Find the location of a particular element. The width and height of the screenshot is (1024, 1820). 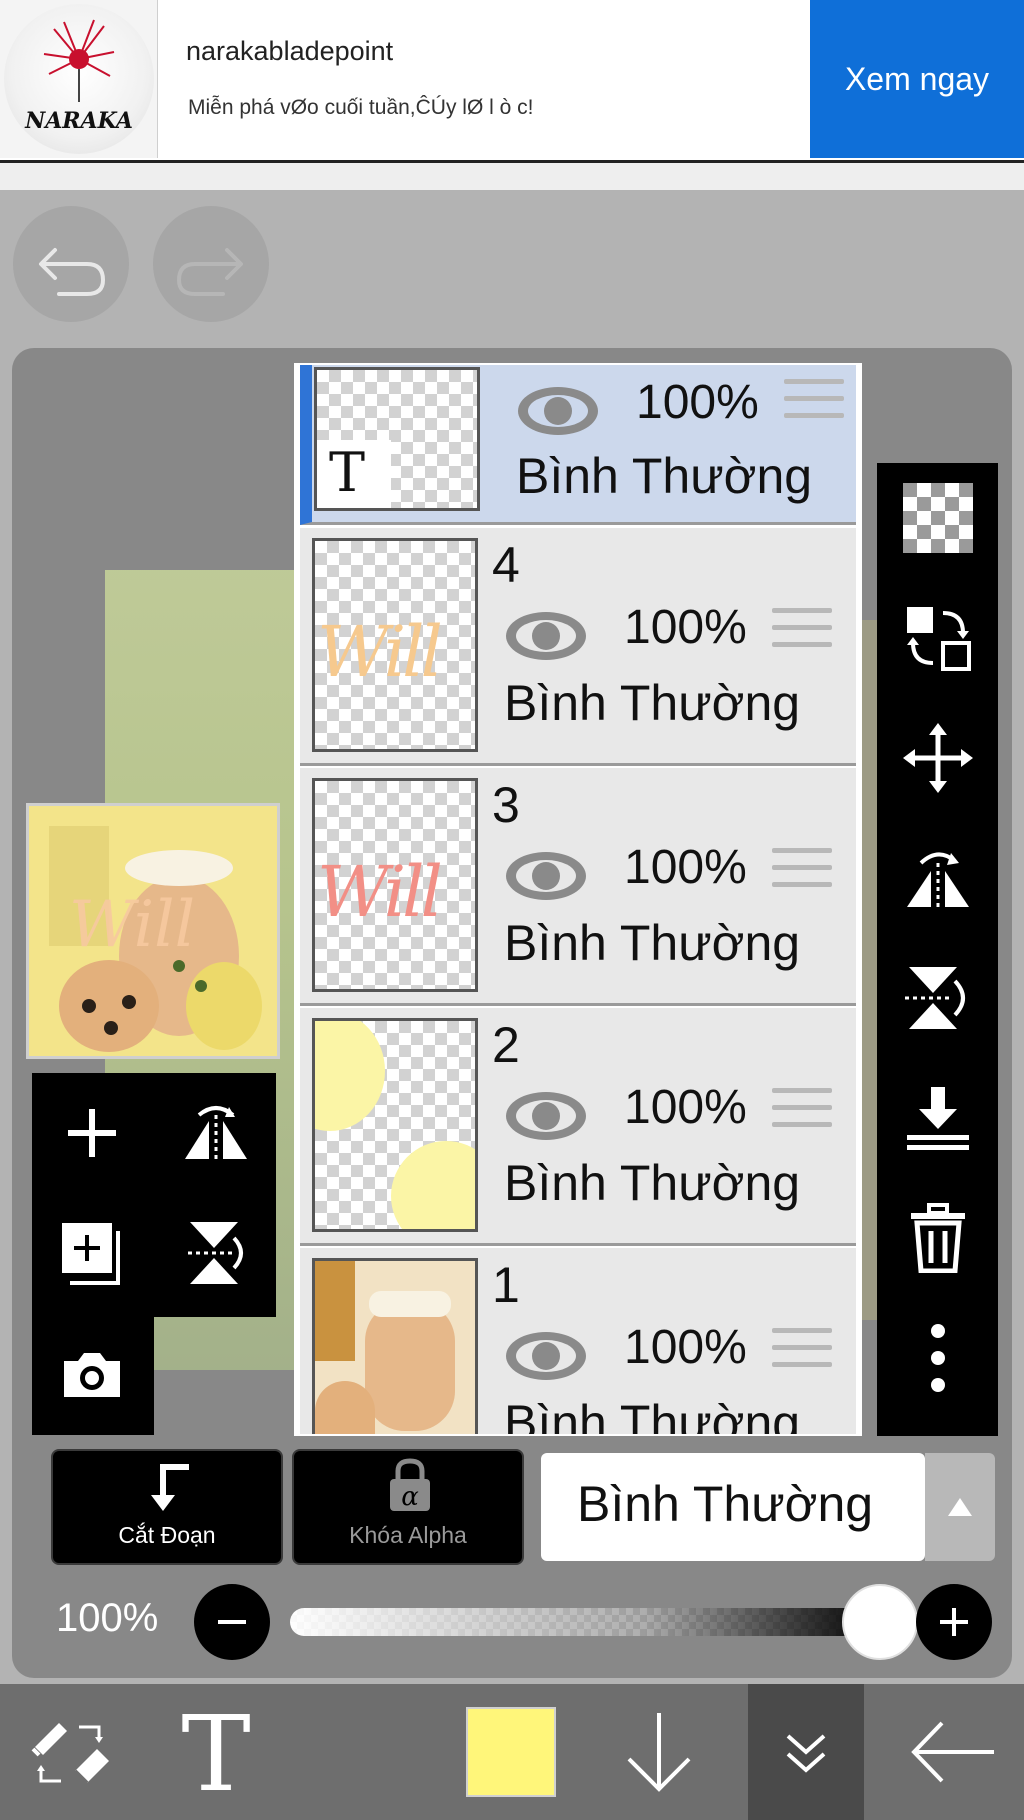

flip-vertical-button is located at coordinates (216, 1253).